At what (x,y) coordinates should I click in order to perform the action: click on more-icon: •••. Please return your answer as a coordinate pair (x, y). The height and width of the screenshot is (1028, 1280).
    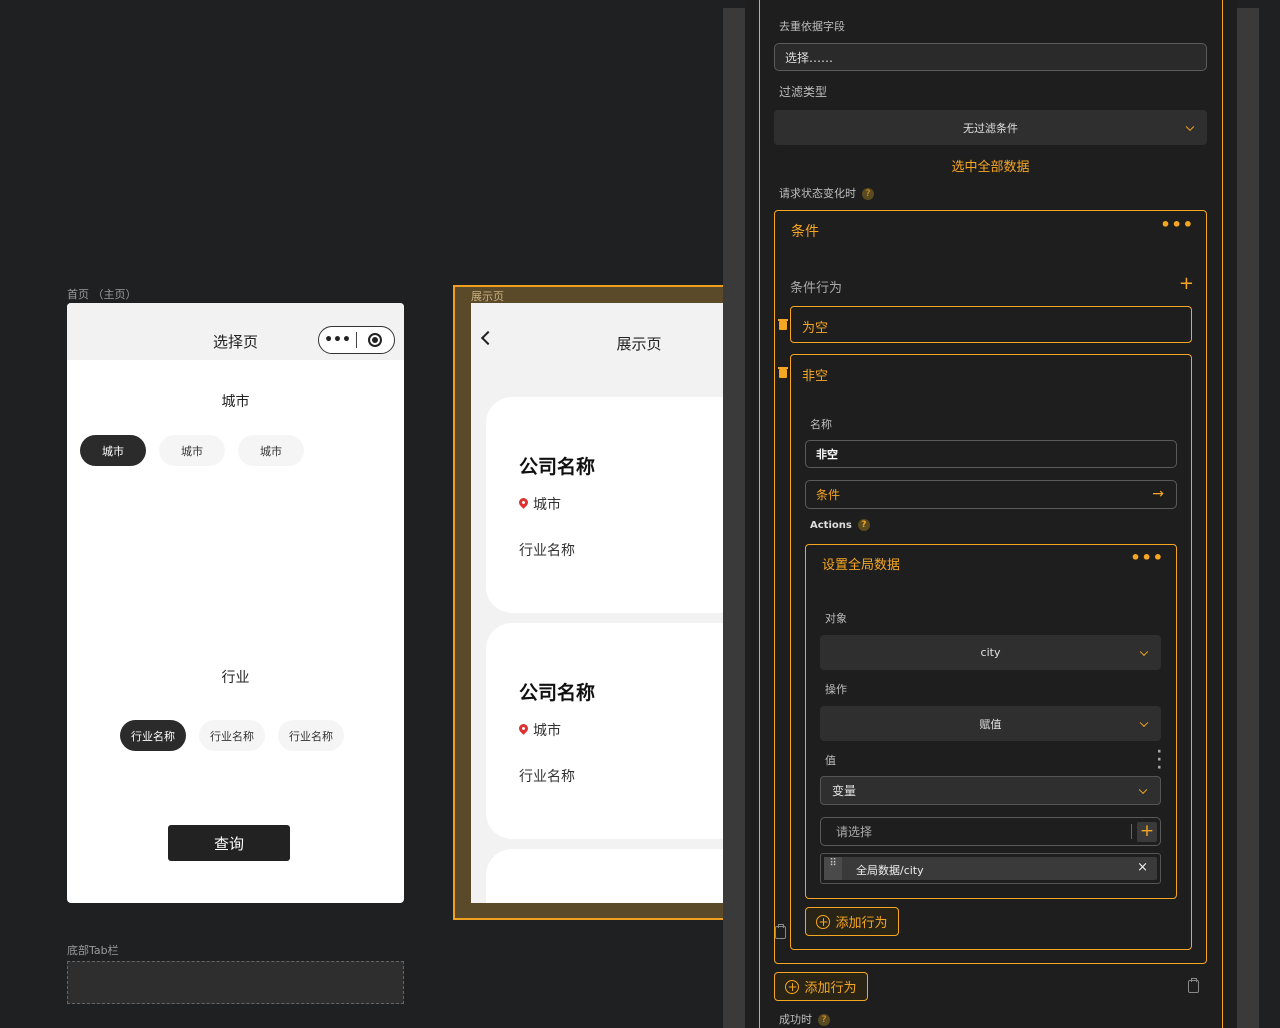
    Looking at the image, I should click on (337, 340).